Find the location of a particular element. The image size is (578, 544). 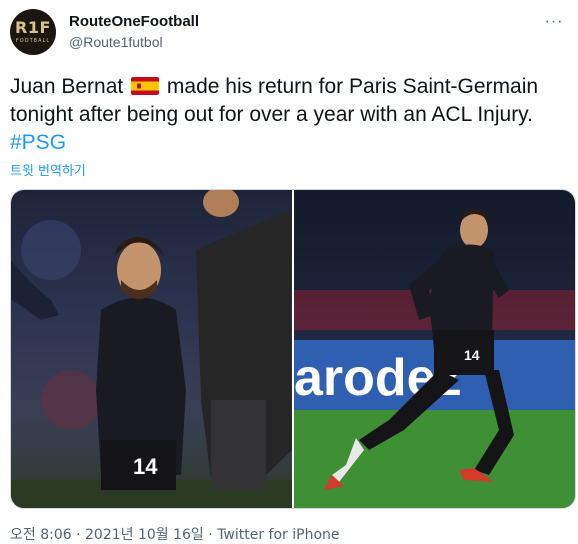

left-shirt-number: 14 is located at coordinates (145, 466).